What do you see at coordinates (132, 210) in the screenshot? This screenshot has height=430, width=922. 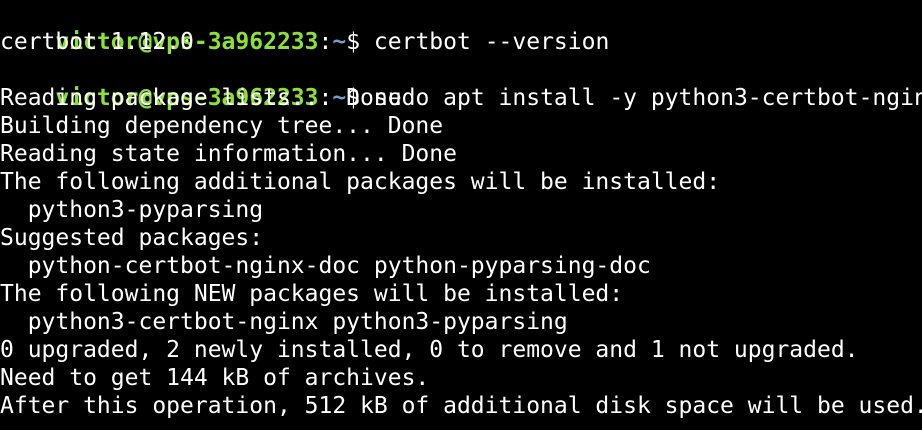 I see `output-line: python3-pyparsing` at bounding box center [132, 210].